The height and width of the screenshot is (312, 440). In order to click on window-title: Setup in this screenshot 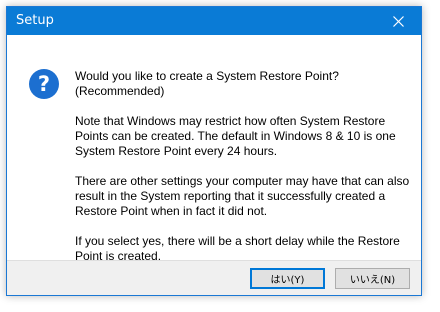, I will do `click(35, 20)`.